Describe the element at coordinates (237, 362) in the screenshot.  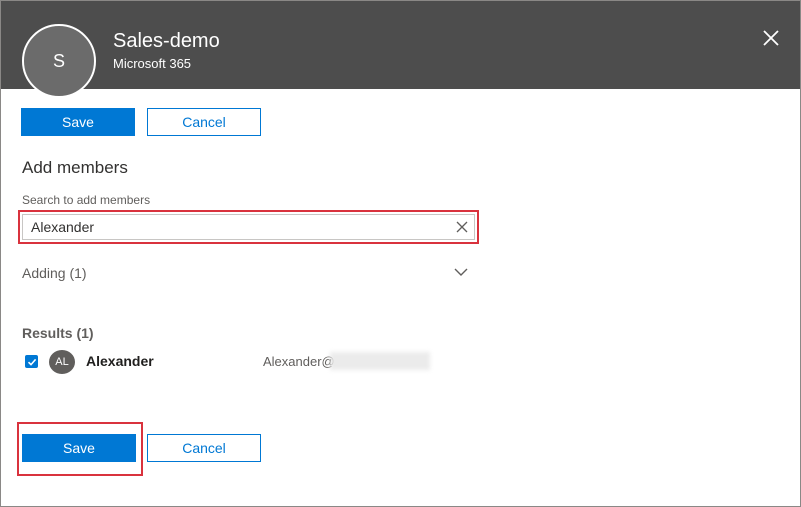
I see `result-row: AL Alexander Alexander@` at that location.